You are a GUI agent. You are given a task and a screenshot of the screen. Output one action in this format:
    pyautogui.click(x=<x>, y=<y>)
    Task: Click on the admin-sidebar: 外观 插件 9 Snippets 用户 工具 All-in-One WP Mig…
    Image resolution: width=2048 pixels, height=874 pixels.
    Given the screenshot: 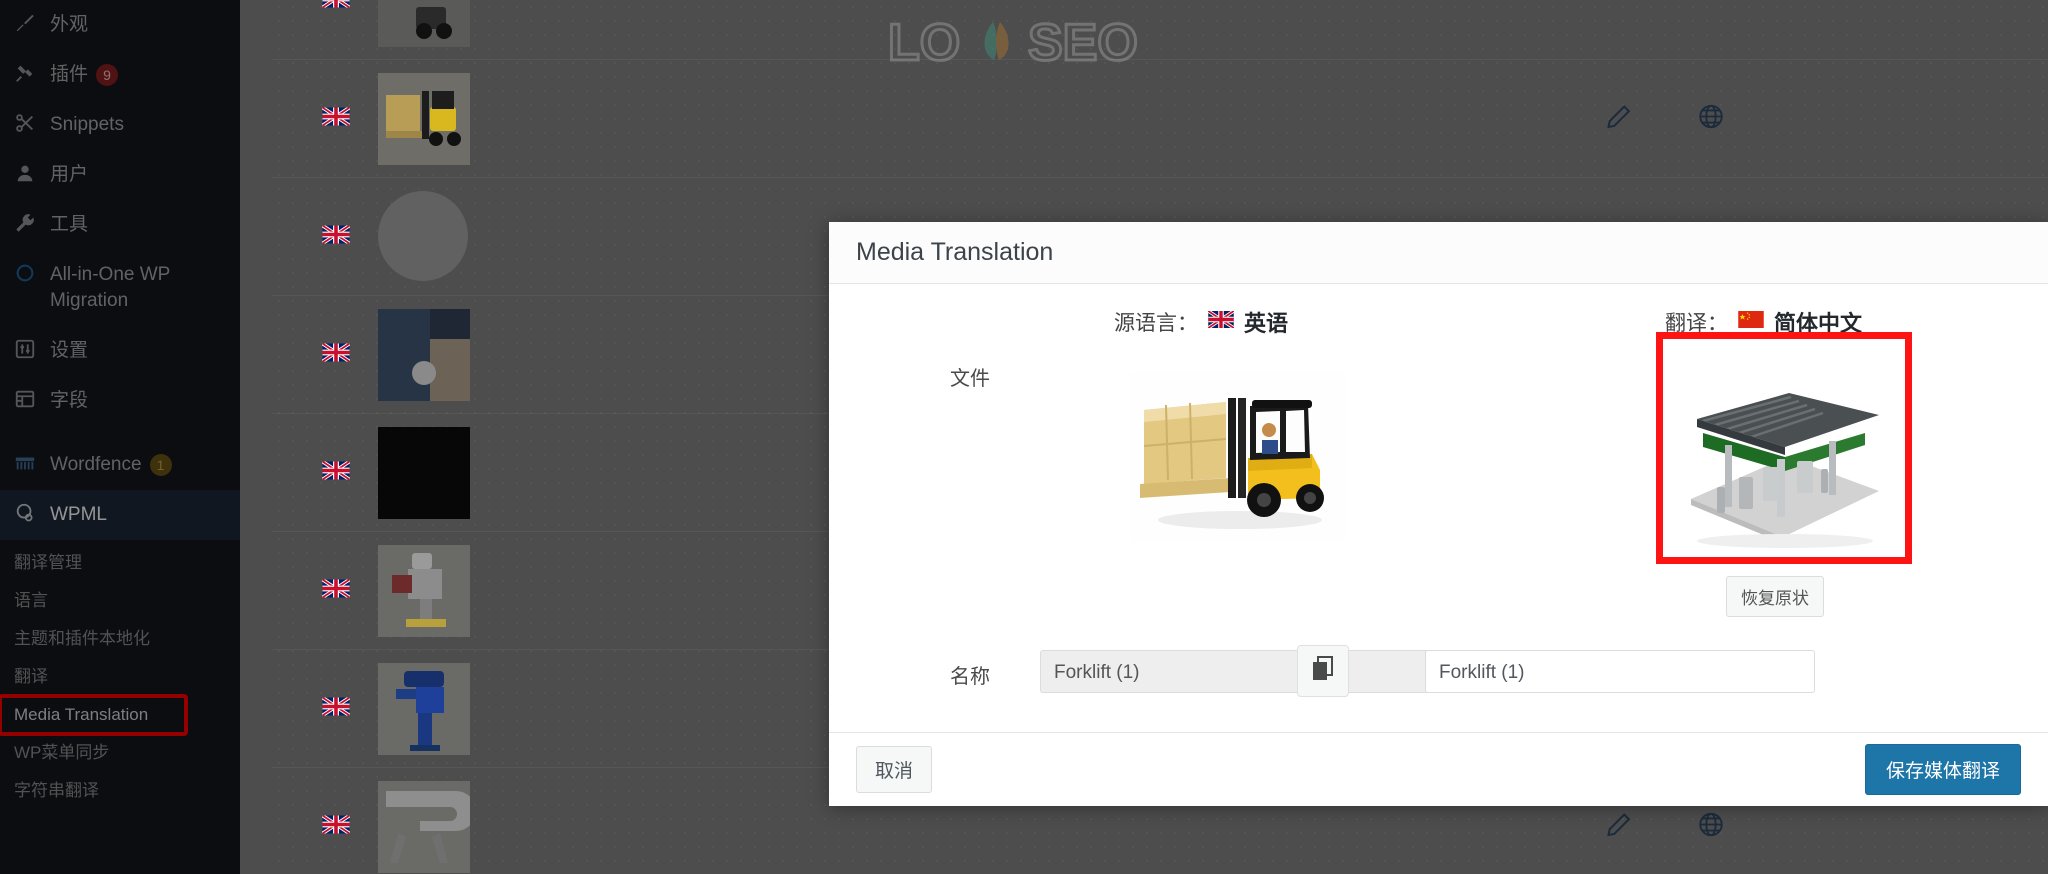 What is the action you would take?
    pyautogui.click(x=120, y=437)
    